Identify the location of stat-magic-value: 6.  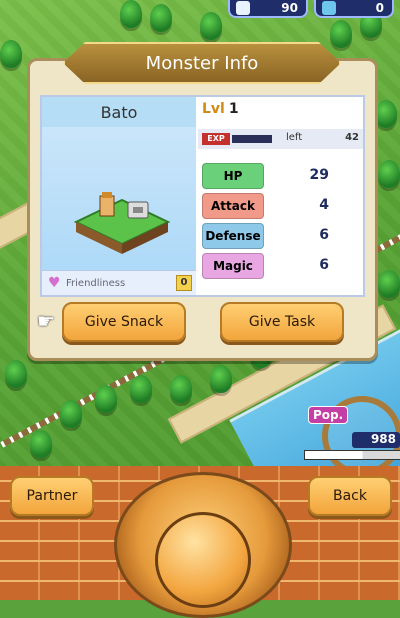
(324, 265).